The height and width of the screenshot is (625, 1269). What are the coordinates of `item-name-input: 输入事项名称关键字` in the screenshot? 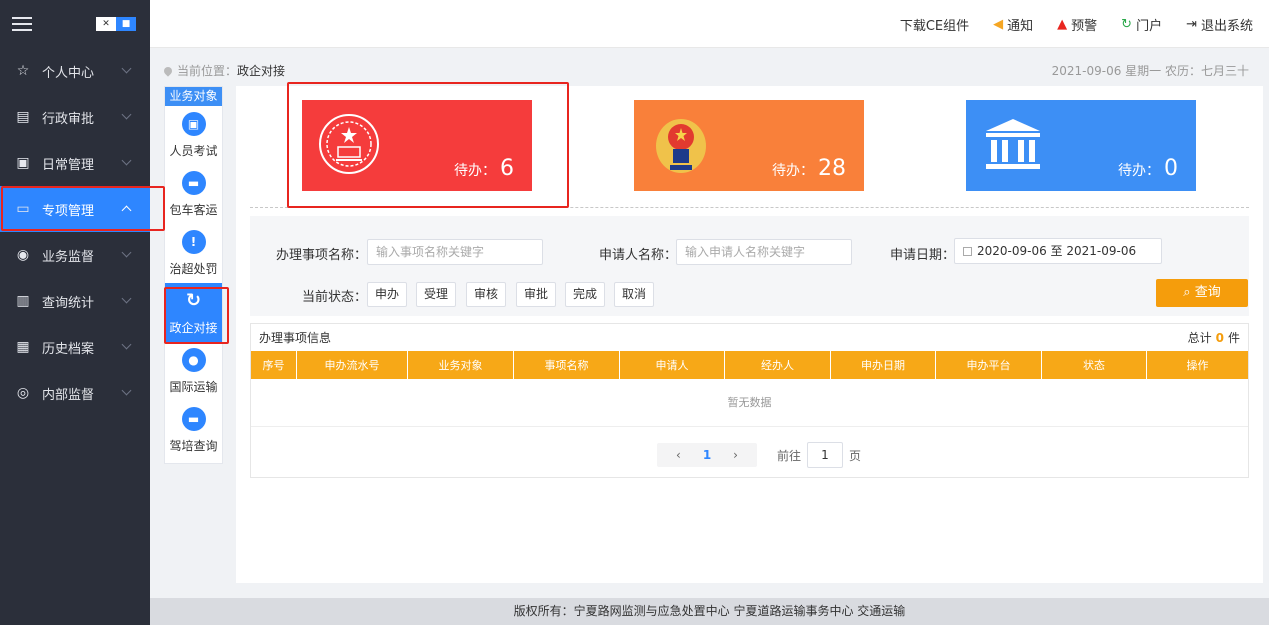 It's located at (455, 252).